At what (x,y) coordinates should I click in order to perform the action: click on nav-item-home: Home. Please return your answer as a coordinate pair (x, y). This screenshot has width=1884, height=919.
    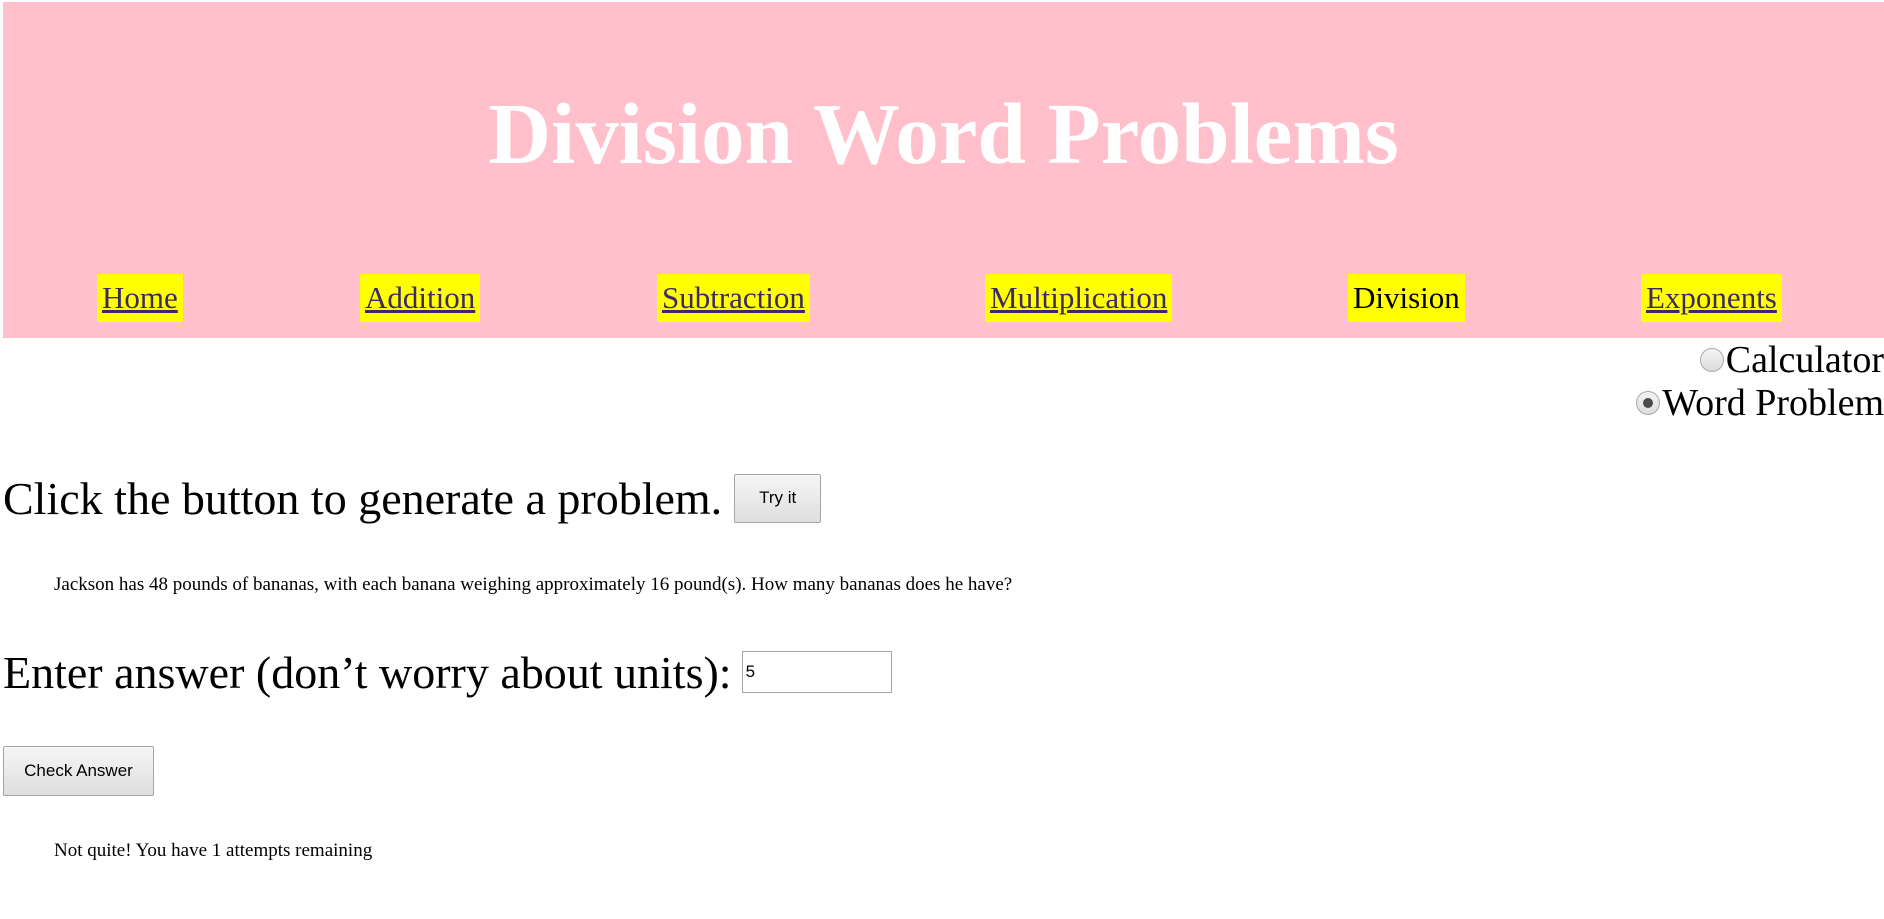
    Looking at the image, I should click on (140, 298).